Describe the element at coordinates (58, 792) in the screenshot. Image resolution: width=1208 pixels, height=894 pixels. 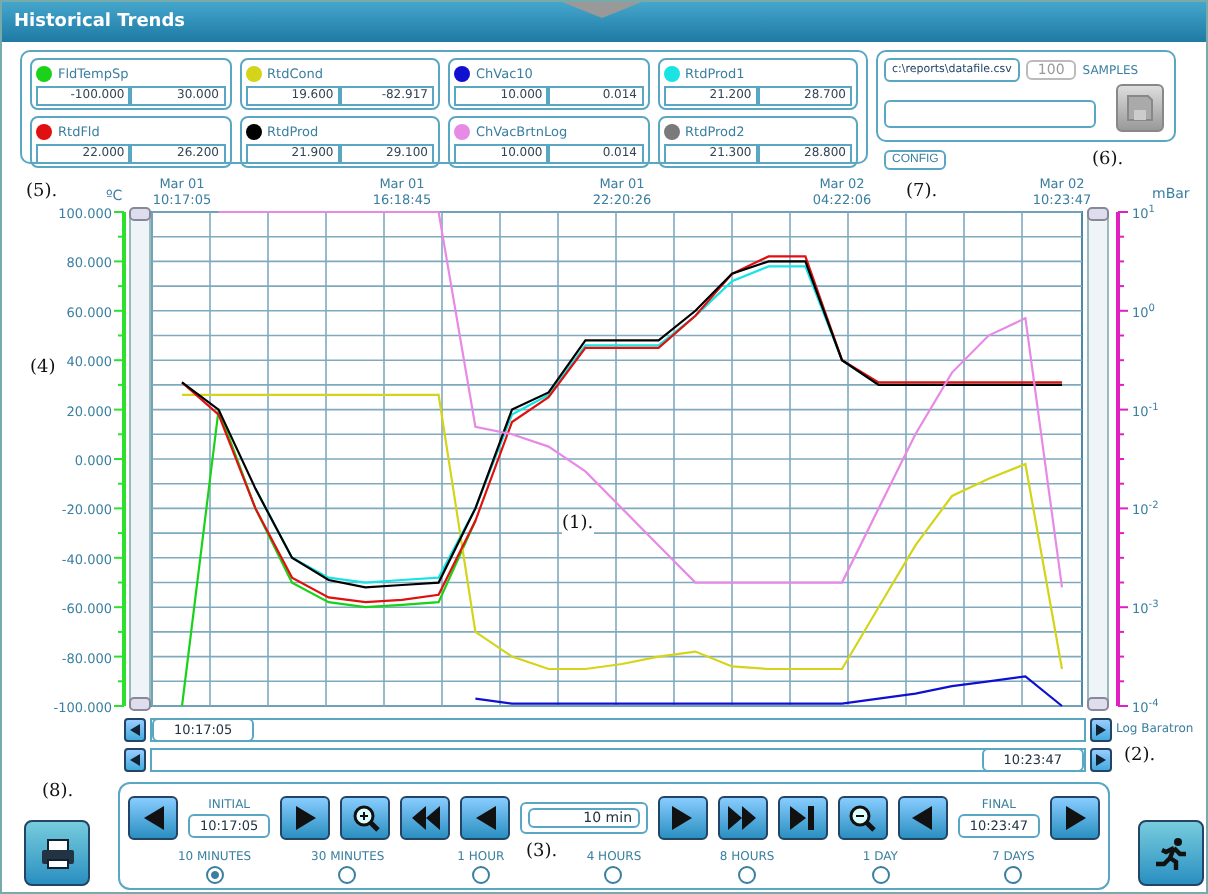
I see `callout-number: (8).` at that location.